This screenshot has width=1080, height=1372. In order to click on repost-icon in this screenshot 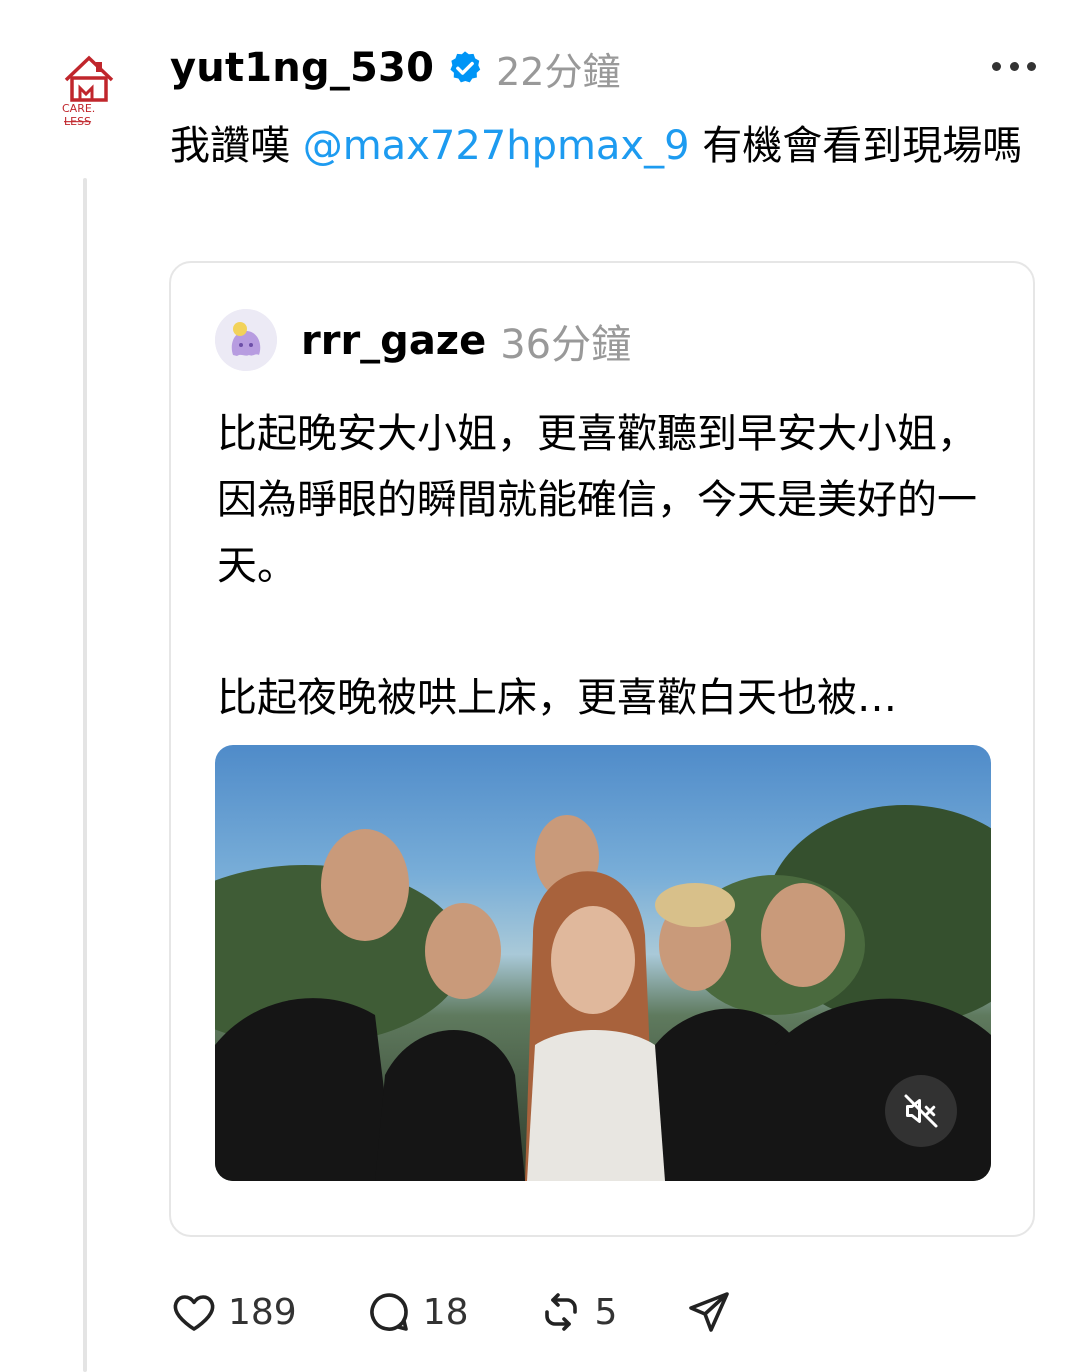, I will do `click(560, 1312)`.